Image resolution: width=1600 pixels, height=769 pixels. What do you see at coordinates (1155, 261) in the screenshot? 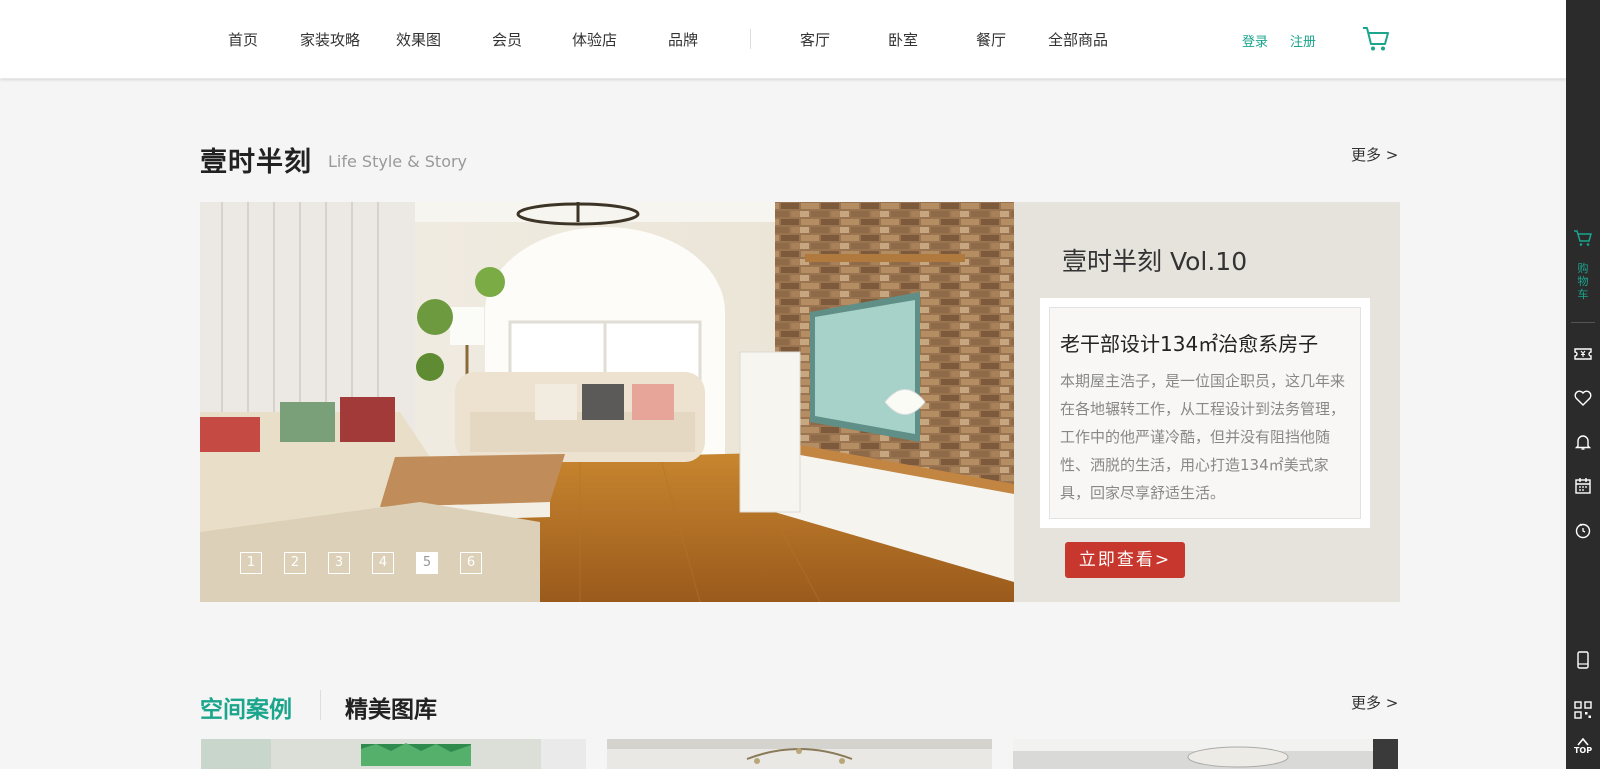
I see `issue-title: 壹时半刻 Vol.10` at bounding box center [1155, 261].